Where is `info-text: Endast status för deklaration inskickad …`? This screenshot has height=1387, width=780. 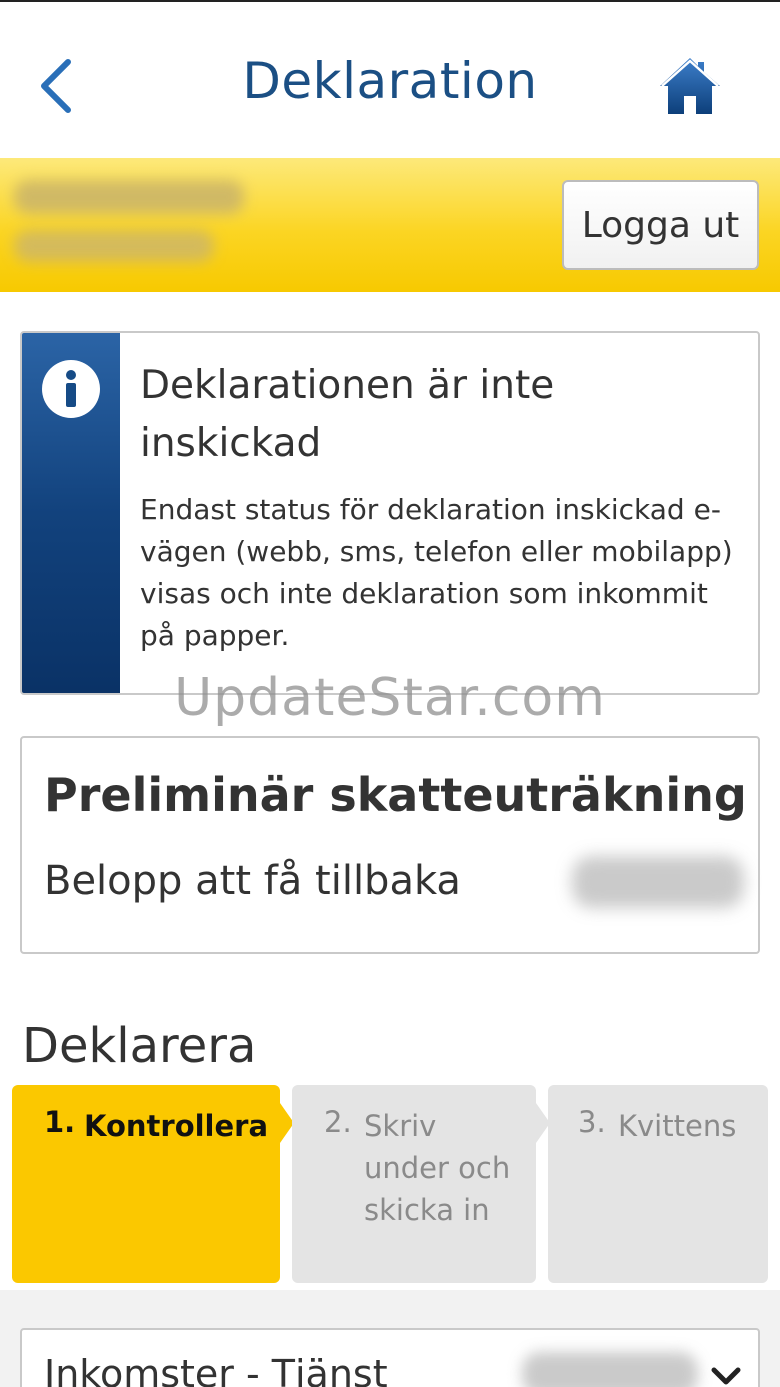 info-text: Endast status för deklaration inskickad … is located at coordinates (436, 572).